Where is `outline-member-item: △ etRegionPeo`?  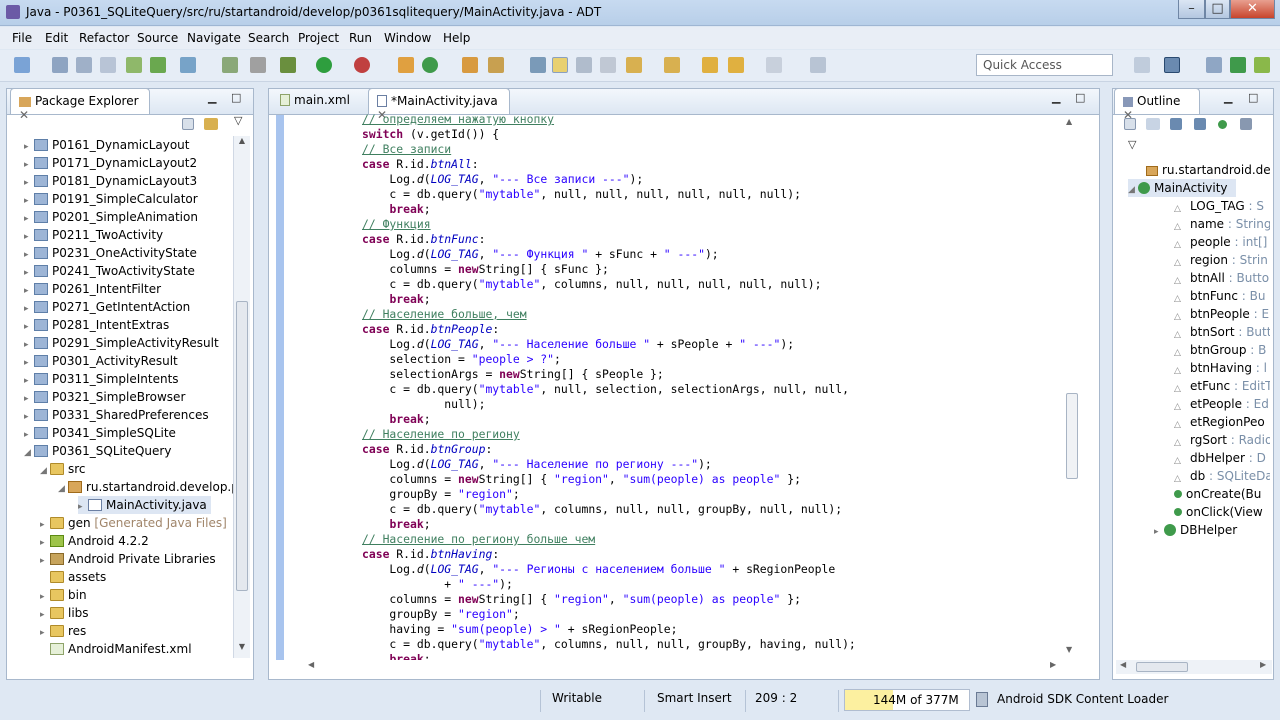
outline-member-item: △ etRegionPeo is located at coordinates (1222, 422).